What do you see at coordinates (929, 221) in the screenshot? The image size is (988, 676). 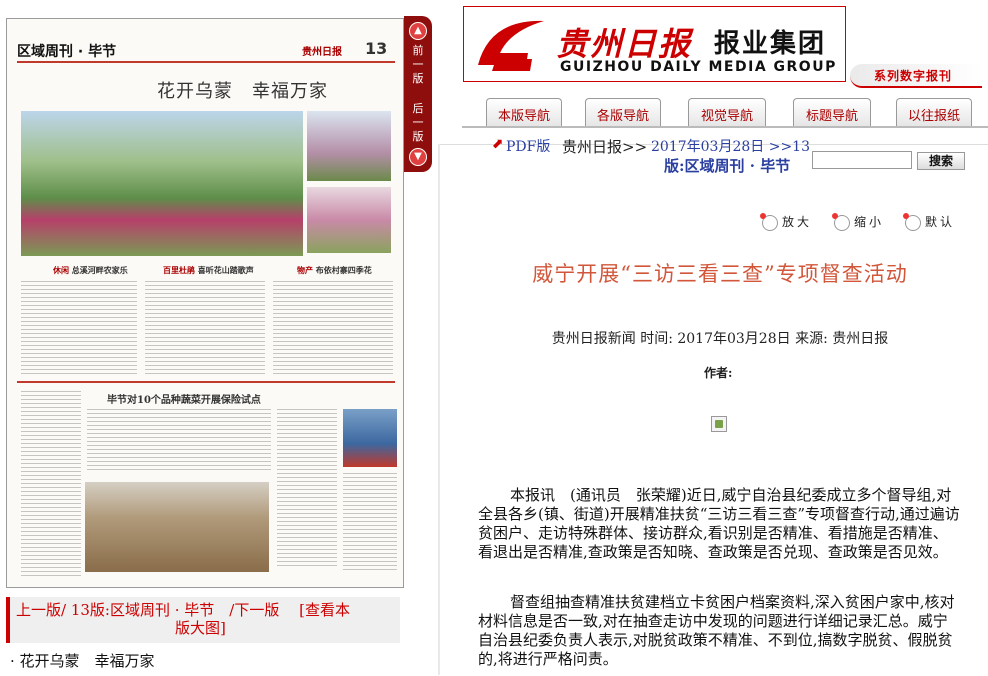 I see `zoom-default-button: 默认` at bounding box center [929, 221].